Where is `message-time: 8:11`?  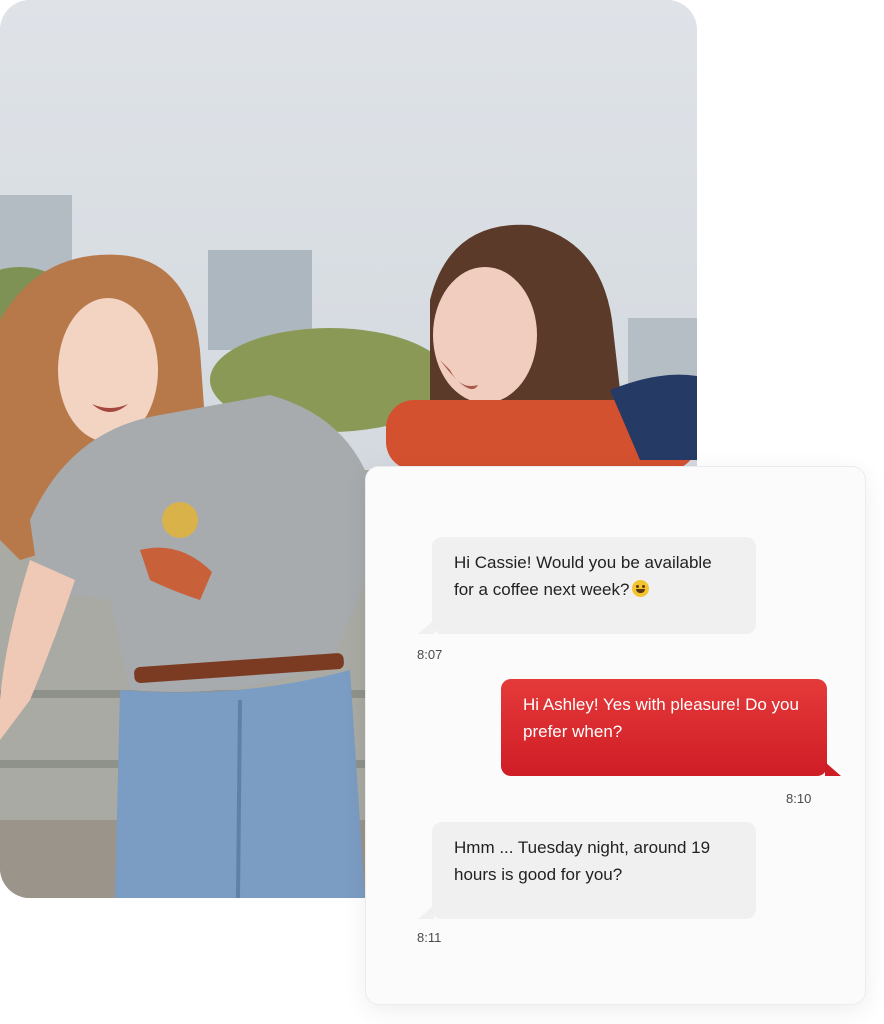
message-time: 8:11 is located at coordinates (429, 937).